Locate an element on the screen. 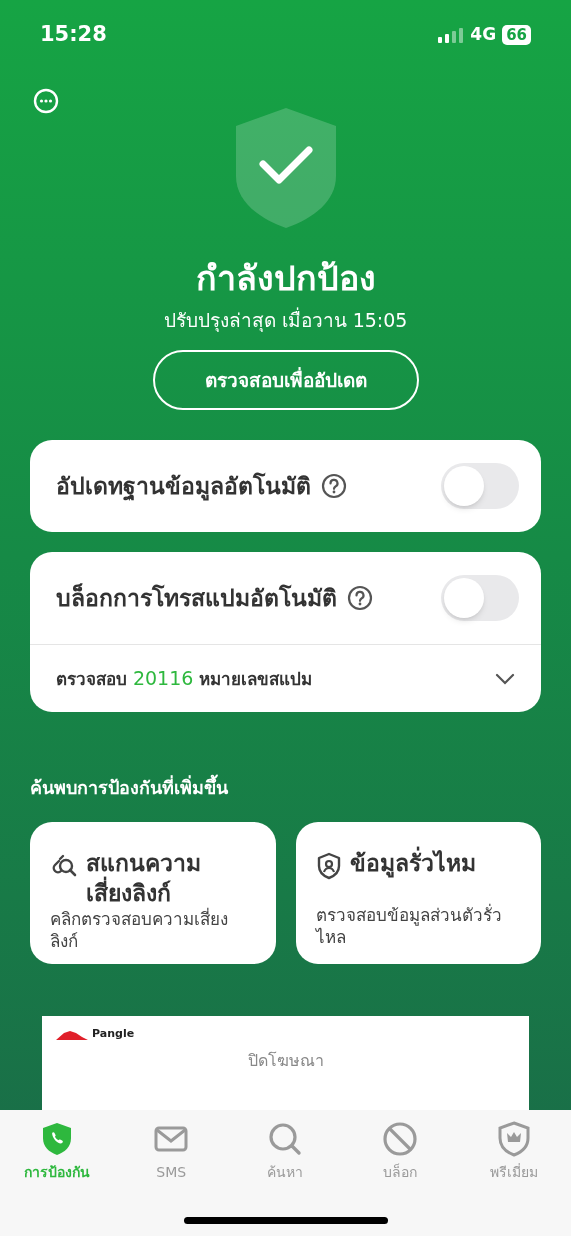 The image size is (571, 1236). setting-label: อัปเดทฐานข้อมูลอัตโนมัติ is located at coordinates (183, 487).